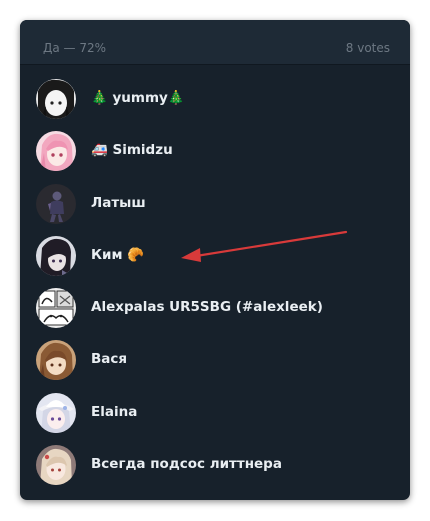 The width and height of the screenshot is (430, 521). What do you see at coordinates (56, 99) in the screenshot?
I see `avatar-bw-anime` at bounding box center [56, 99].